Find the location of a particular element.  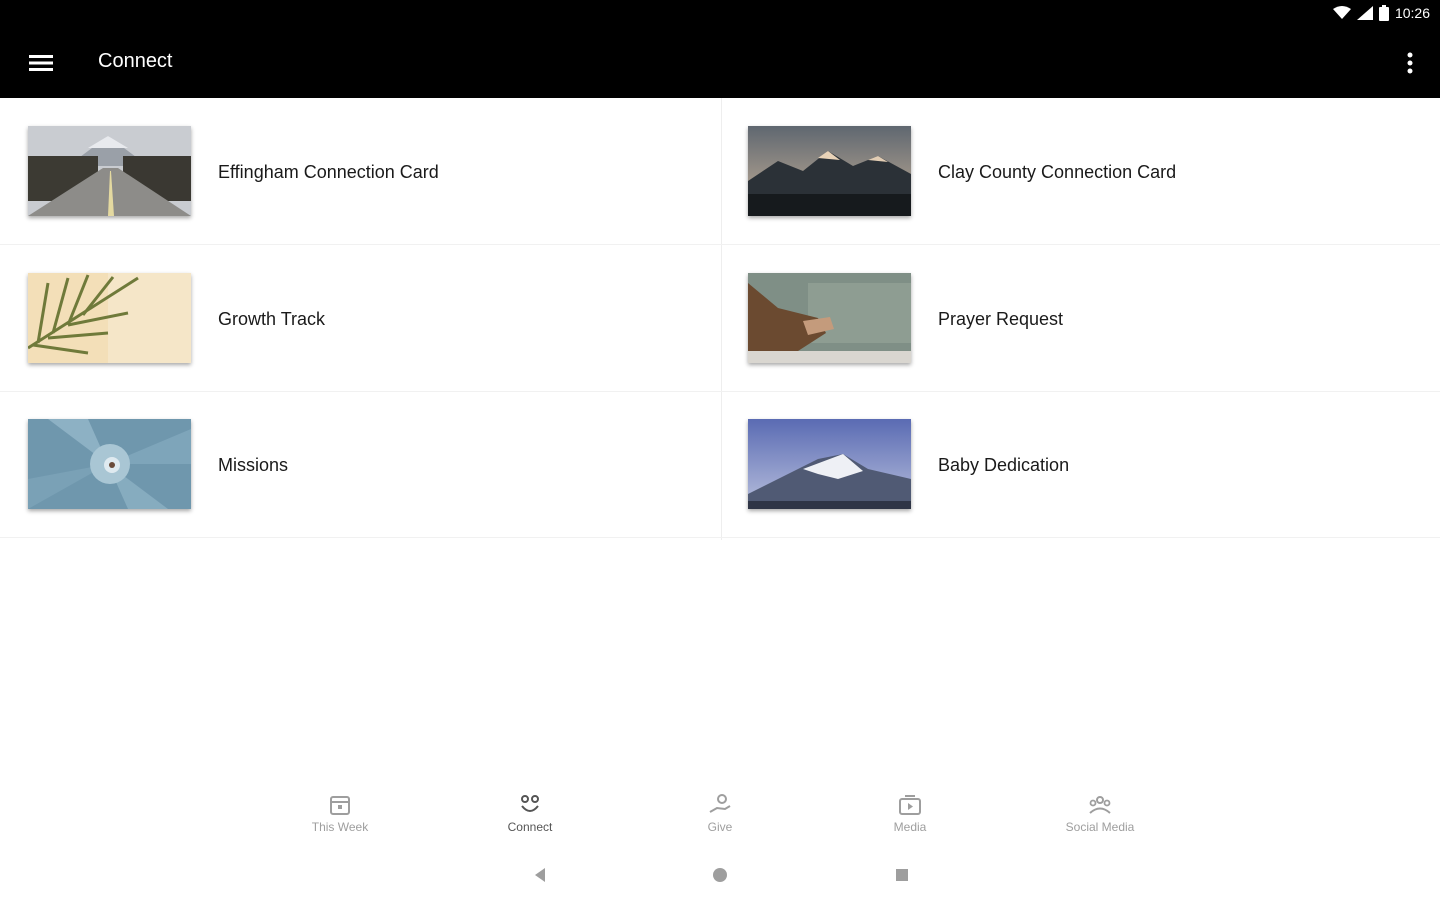

overflow-menu-button is located at coordinates (1410, 63).